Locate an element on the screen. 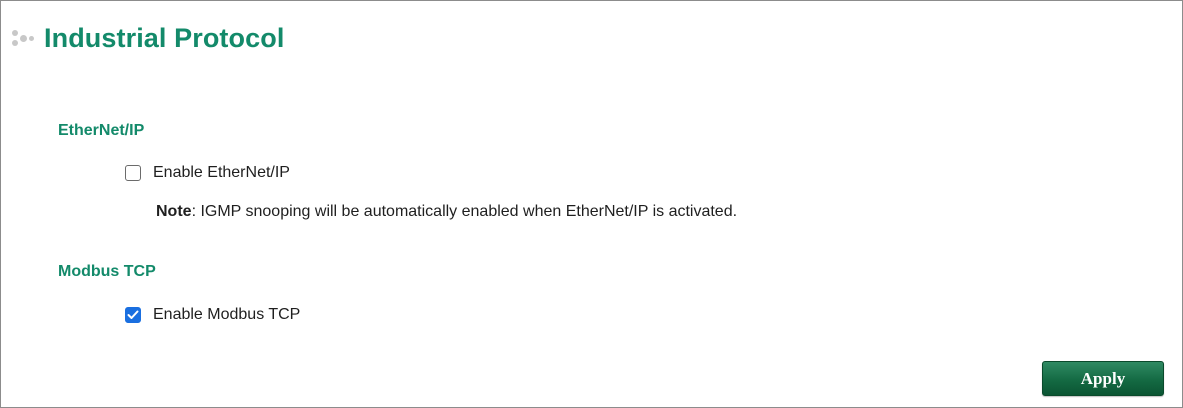 This screenshot has width=1183, height=408. enable-ethernet-ip-checkbox is located at coordinates (133, 173).